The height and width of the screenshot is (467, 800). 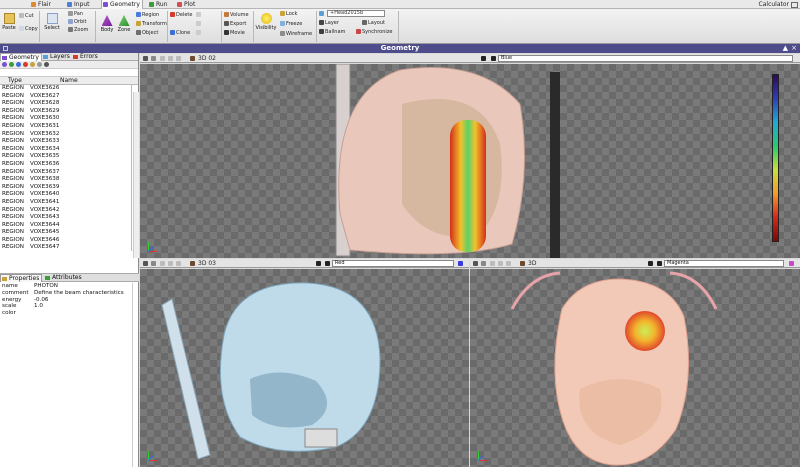 What do you see at coordinates (65, 247) in the screenshot?
I see `list-item: REGION VOXE3647` at bounding box center [65, 247].